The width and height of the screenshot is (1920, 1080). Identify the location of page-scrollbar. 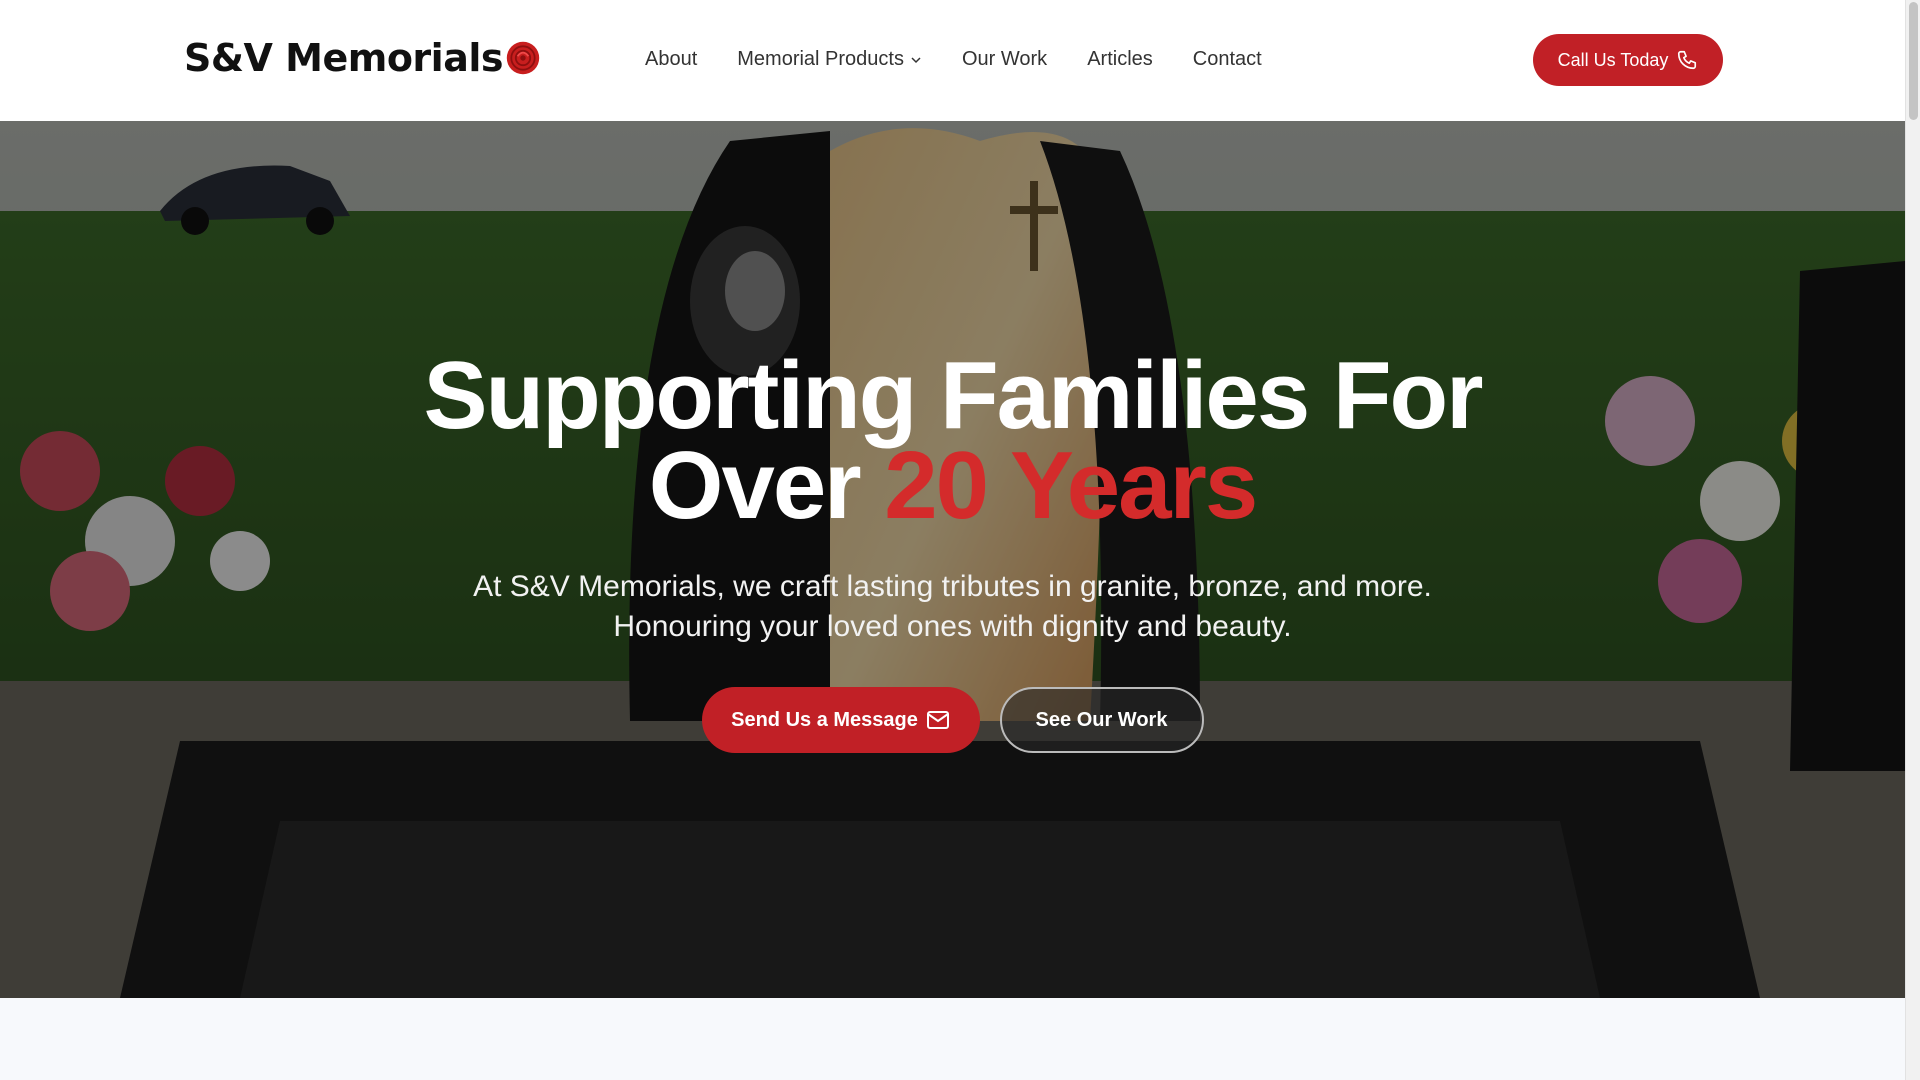
(1912, 540).